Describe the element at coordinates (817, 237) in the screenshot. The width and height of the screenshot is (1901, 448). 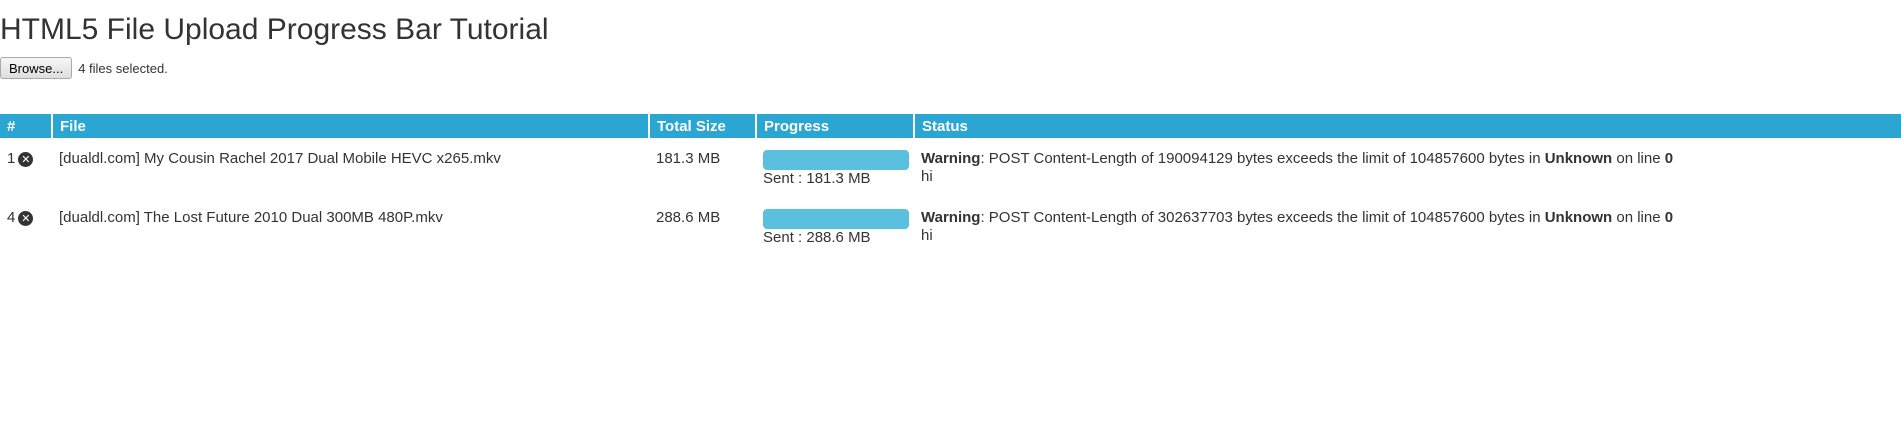
I see `sent-text: Sent : 288.6 MB` at that location.